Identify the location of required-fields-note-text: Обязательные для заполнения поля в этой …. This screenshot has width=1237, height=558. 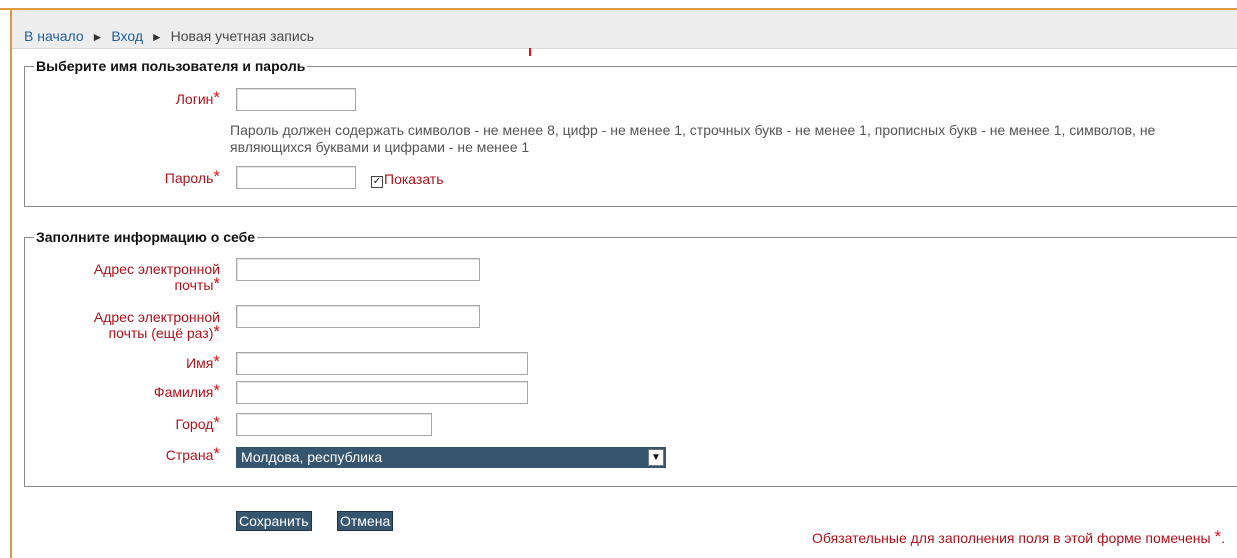
(1011, 538).